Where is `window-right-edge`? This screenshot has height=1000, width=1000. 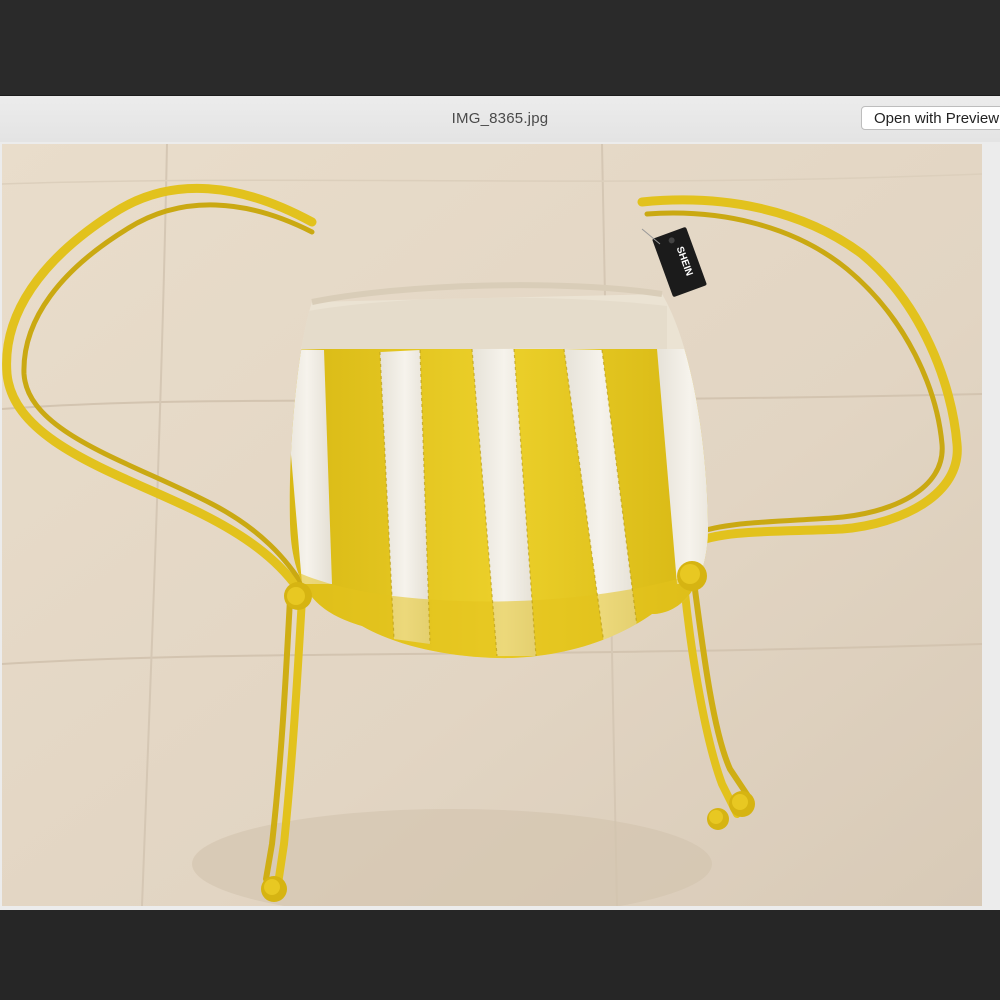
window-right-edge is located at coordinates (992, 525).